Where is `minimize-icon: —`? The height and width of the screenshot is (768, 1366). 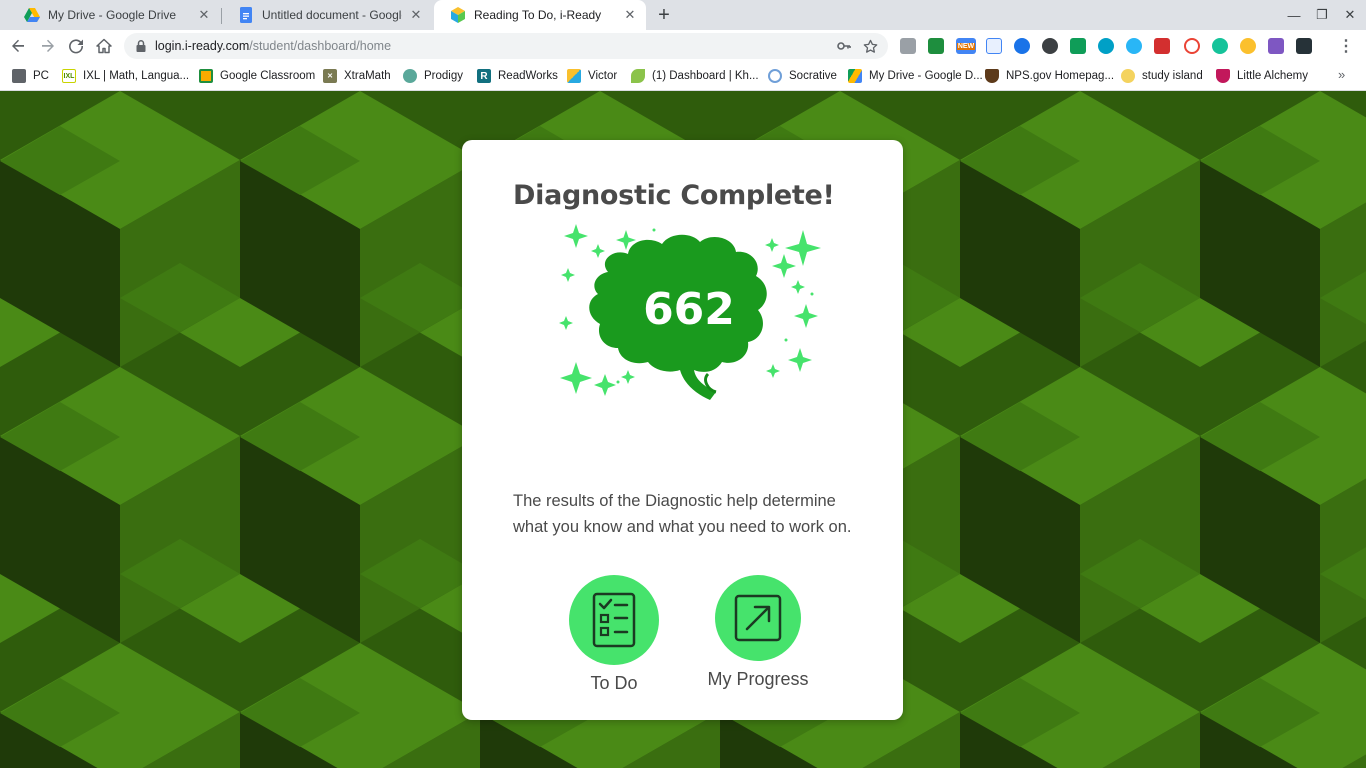
minimize-icon: — is located at coordinates (1294, 15).